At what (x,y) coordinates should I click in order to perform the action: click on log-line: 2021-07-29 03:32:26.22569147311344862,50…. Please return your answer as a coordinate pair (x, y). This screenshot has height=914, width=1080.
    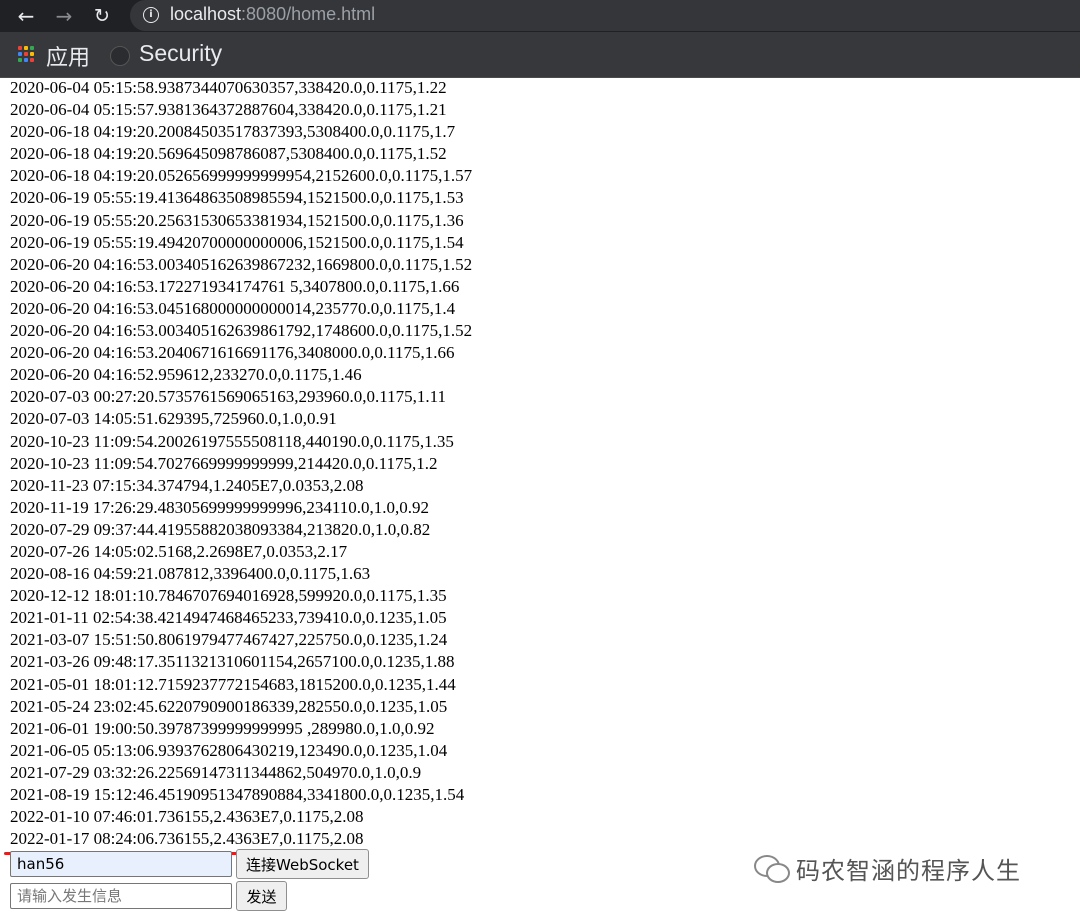
    Looking at the image, I should click on (216, 772).